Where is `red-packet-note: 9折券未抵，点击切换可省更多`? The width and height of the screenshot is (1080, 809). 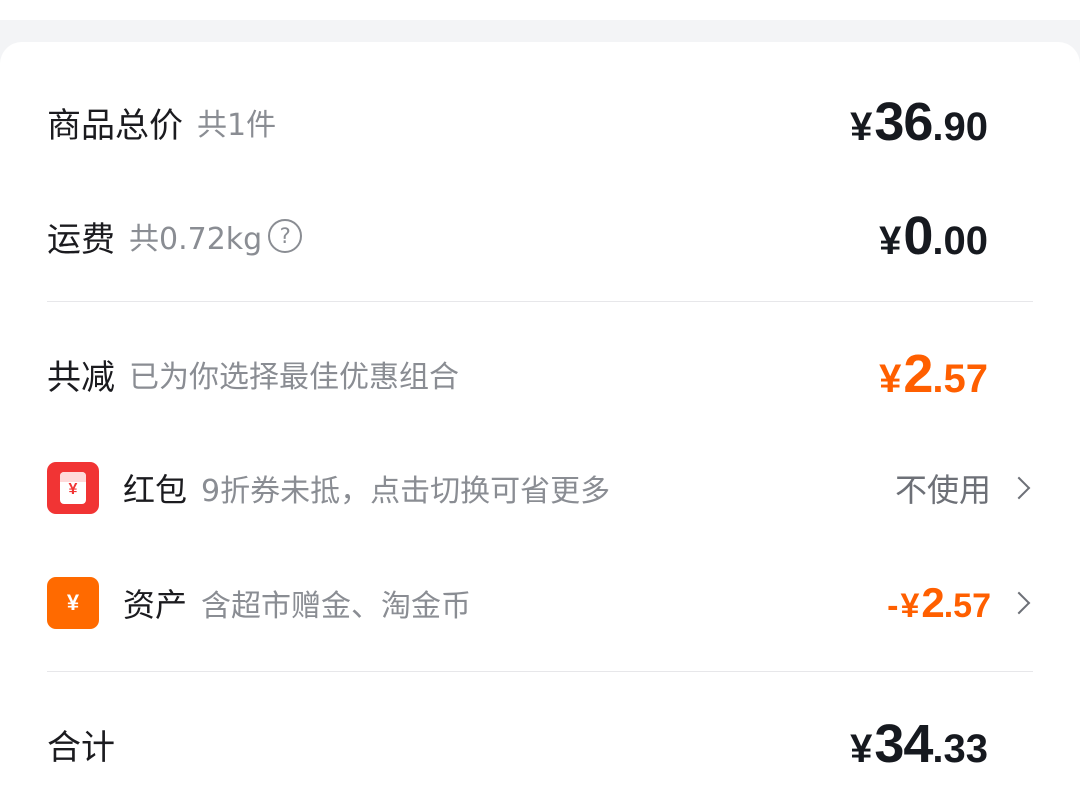
red-packet-note: 9折券未抵，点击切换可省更多 is located at coordinates (406, 491).